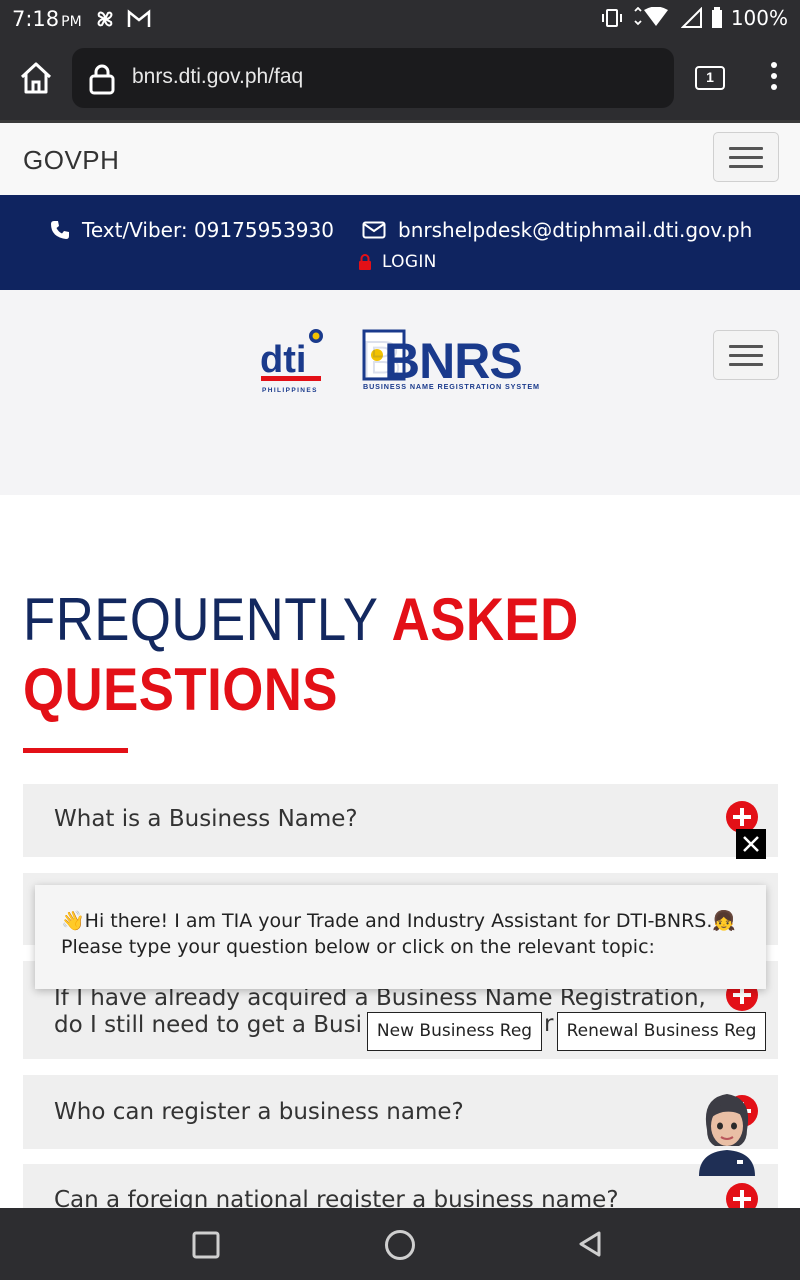  What do you see at coordinates (724, 921) in the screenshot?
I see `girl-emoji: 👧` at bounding box center [724, 921].